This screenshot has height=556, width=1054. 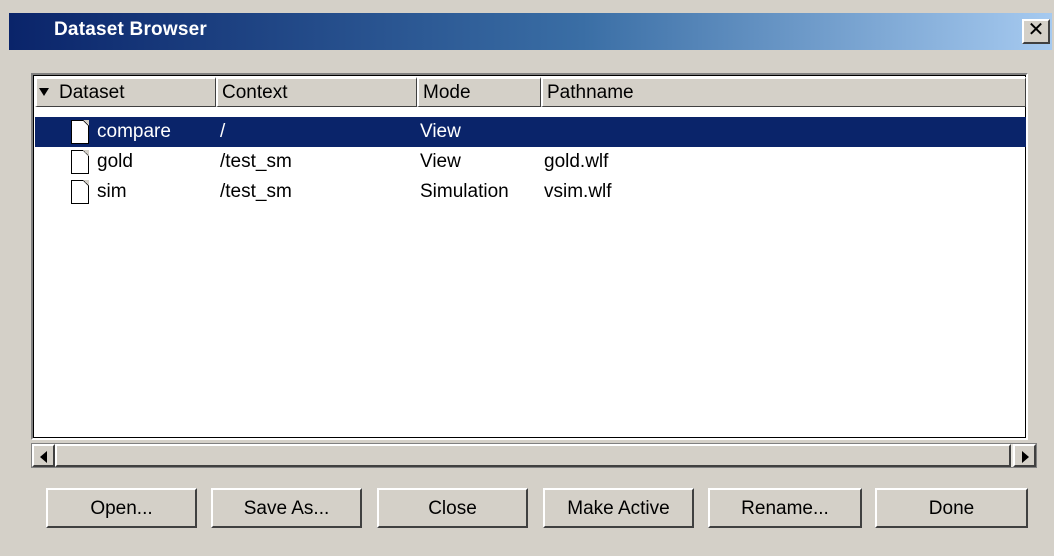 I want to click on done-button: Done, so click(x=951, y=508).